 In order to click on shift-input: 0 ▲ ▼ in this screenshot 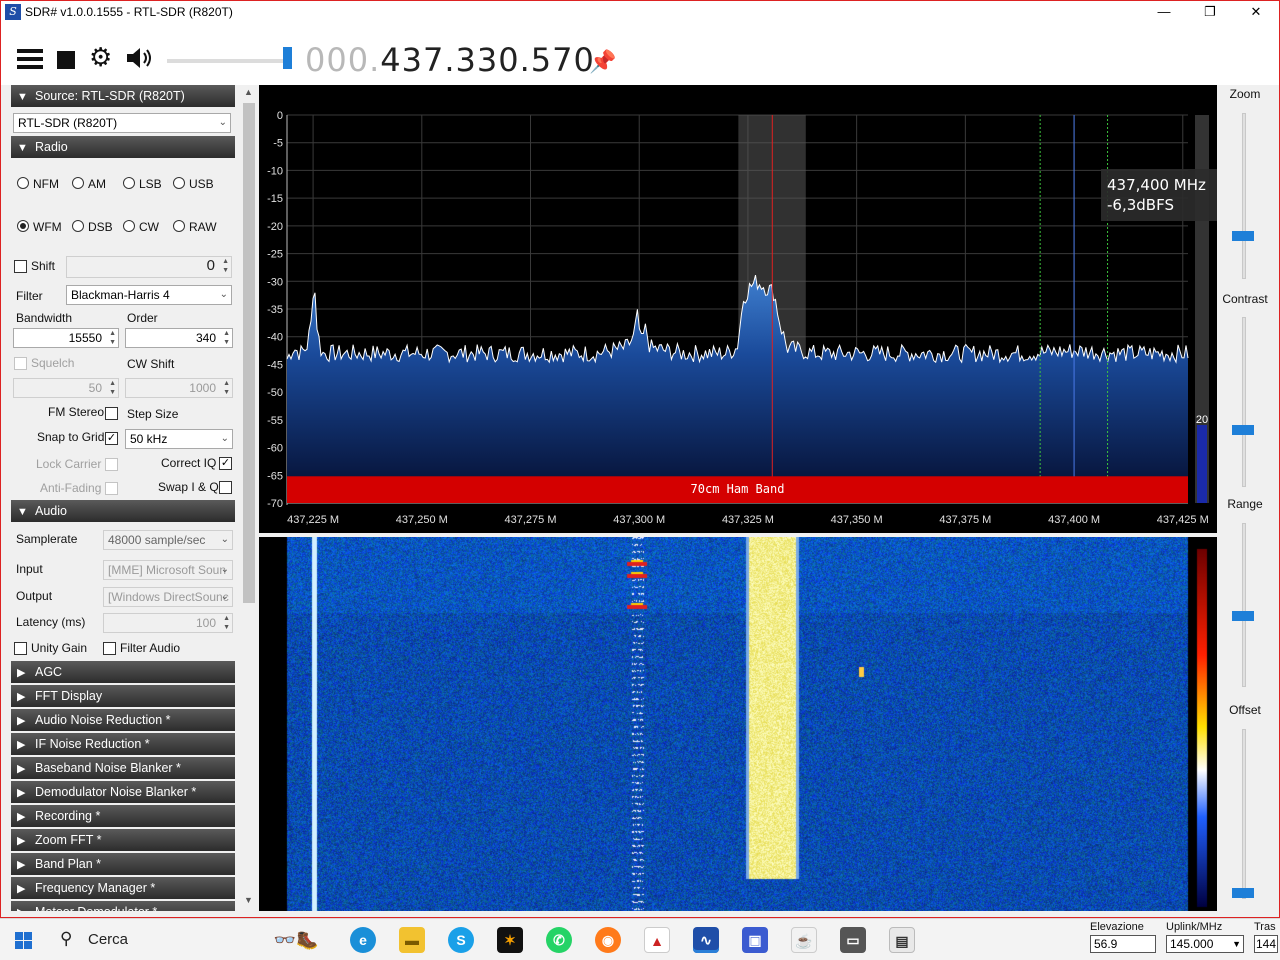, I will do `click(149, 267)`.